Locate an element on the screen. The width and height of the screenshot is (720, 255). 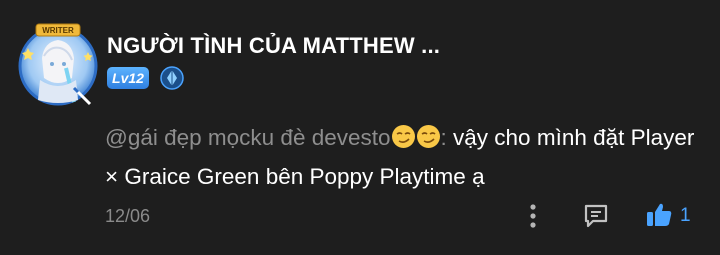
level-badge: Lv12 is located at coordinates (128, 78).